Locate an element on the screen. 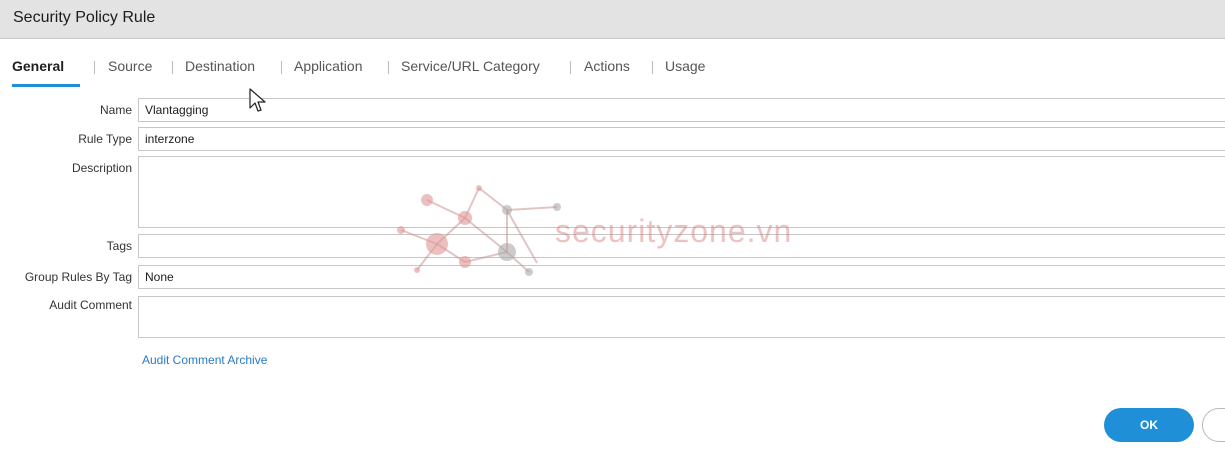 Image resolution: width=1225 pixels, height=459 pixels. tab-application: Application is located at coordinates (328, 72).